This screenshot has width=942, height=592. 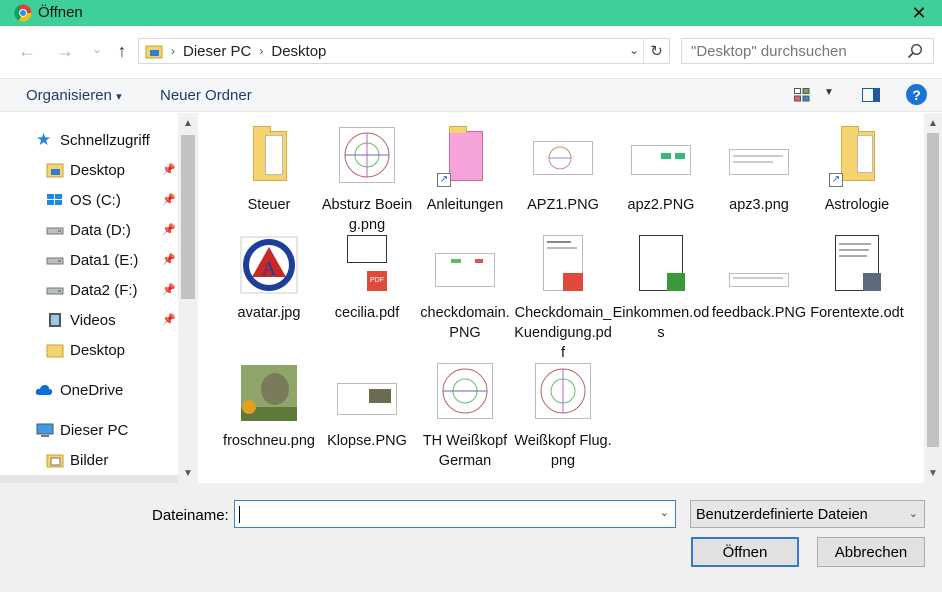 What do you see at coordinates (55, 170) in the screenshot?
I see `desktop-folder-icon` at bounding box center [55, 170].